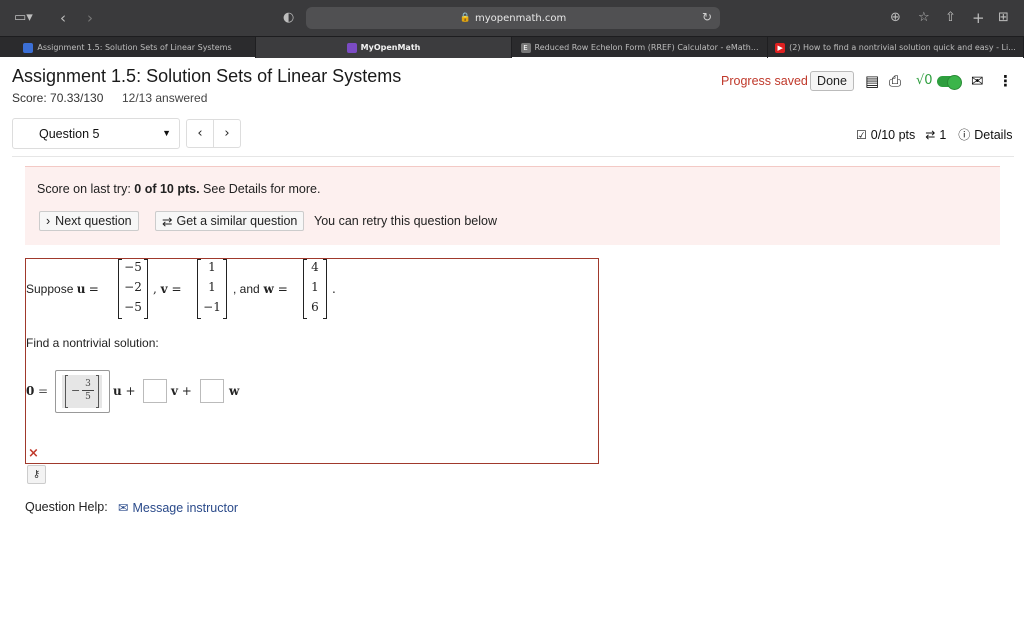 Image resolution: width=1024 pixels, height=640 pixels. I want to click on instruction-text: Find a nontrivial solution:, so click(92, 343).